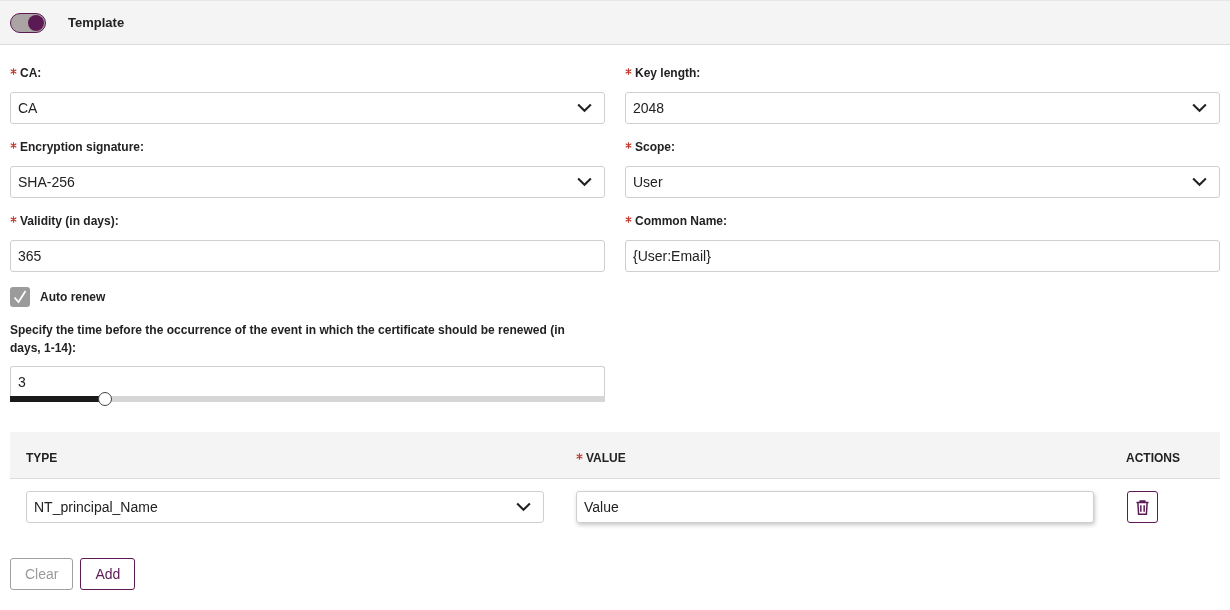 Image resolution: width=1230 pixels, height=610 pixels. Describe the element at coordinates (606, 458) in the screenshot. I see `column-header: VALUE` at that location.